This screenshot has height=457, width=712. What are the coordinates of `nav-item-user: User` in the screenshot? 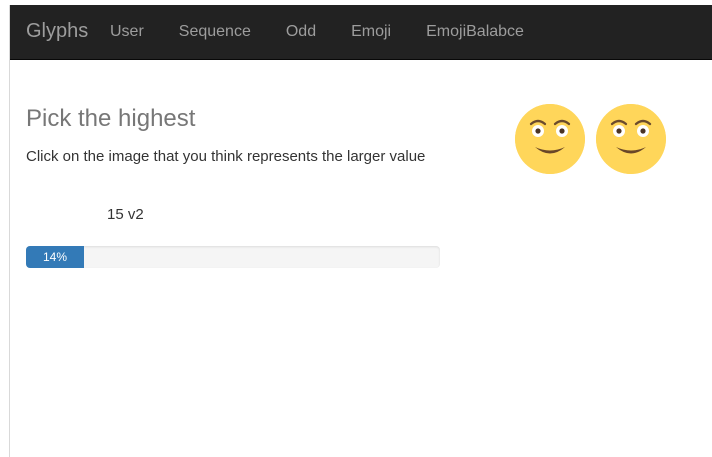 It's located at (127, 32).